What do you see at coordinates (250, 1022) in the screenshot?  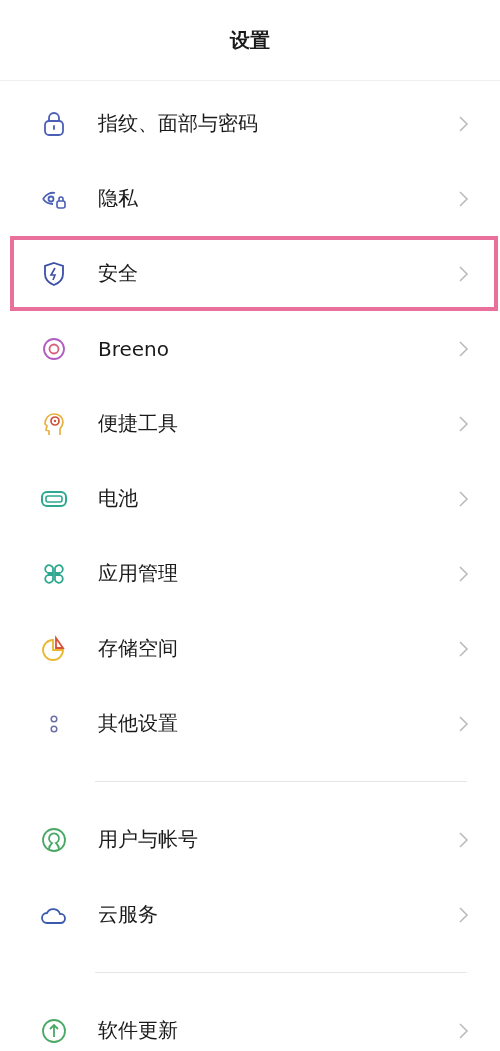 I see `settings-item: 软件更新` at bounding box center [250, 1022].